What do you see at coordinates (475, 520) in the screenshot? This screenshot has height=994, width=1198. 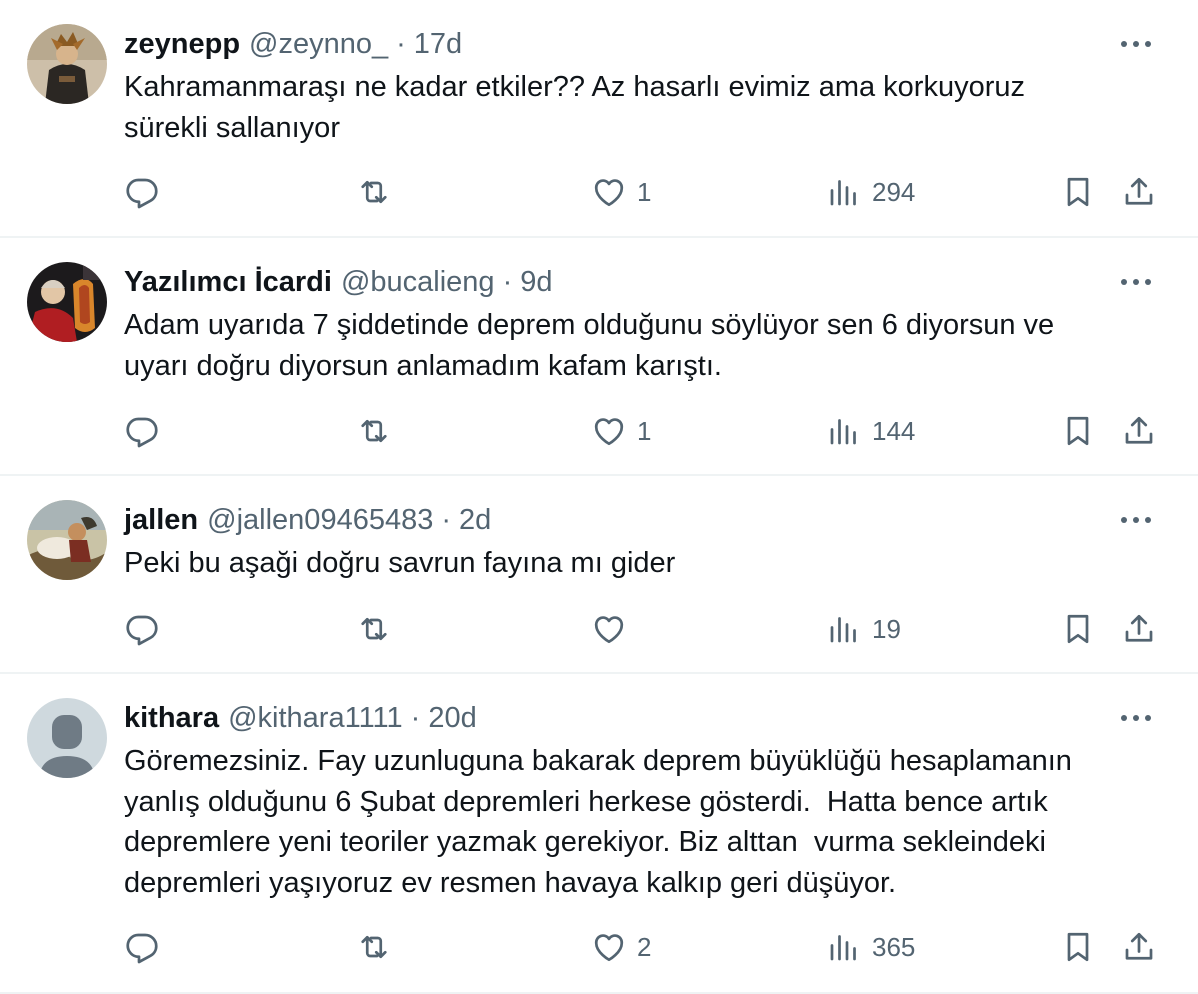 I see `timestamp: 2d` at bounding box center [475, 520].